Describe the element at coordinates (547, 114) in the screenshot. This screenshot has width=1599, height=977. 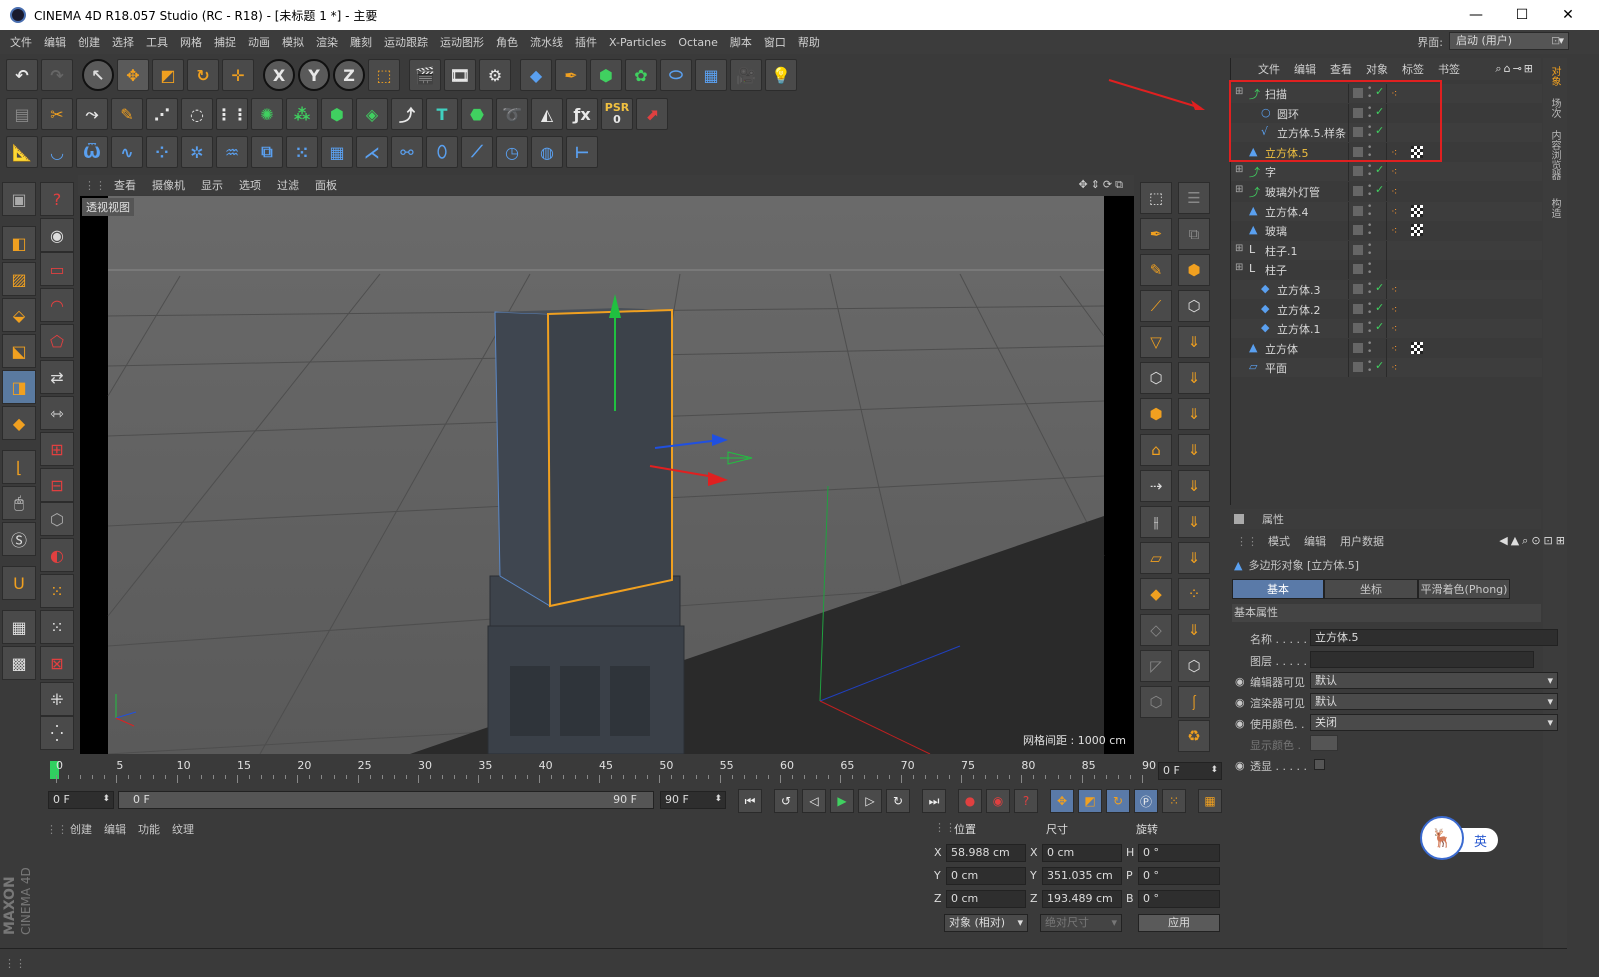
I see `wrap-icon: ◭` at that location.